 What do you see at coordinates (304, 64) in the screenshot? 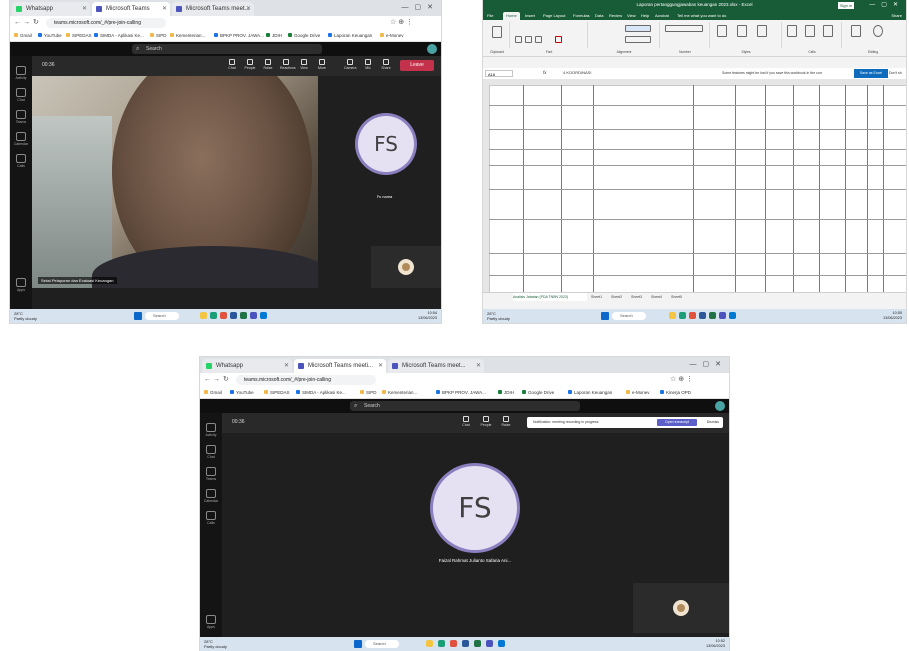
I see `view-button: View` at bounding box center [304, 64].